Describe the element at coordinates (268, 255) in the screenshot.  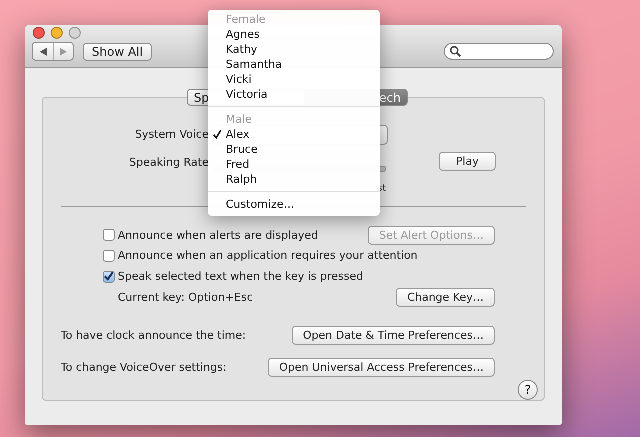
I see `checkbox-label: Announce when an application requires your attention` at that location.